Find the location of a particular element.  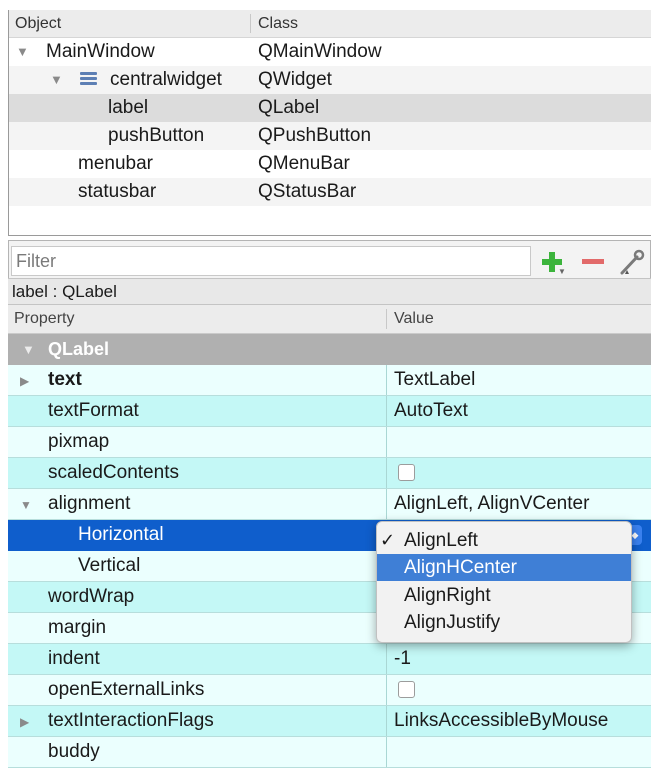

tree-row-menubar: menubar QMenuBar is located at coordinates (329, 164).